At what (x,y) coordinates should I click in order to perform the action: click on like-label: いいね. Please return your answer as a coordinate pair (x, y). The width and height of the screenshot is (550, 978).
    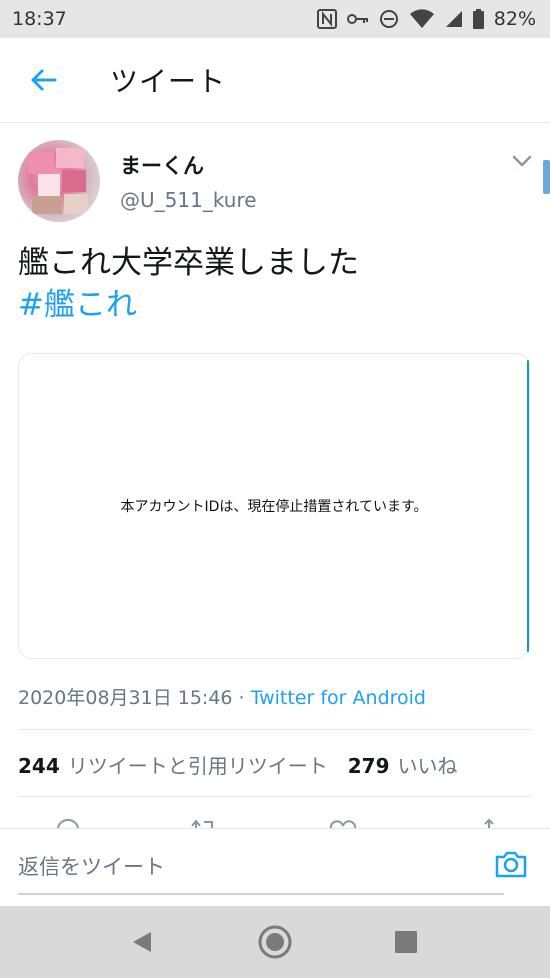
    Looking at the image, I should click on (427, 766).